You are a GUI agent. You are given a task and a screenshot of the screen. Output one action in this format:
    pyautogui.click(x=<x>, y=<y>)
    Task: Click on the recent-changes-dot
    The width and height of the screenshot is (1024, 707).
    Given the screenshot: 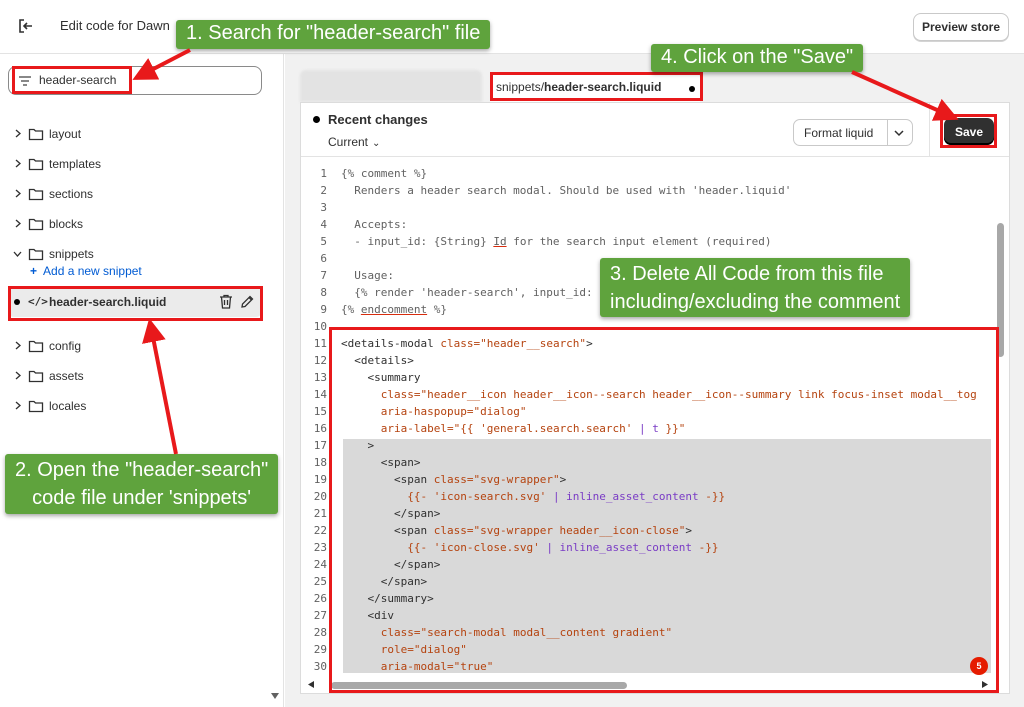 What is the action you would take?
    pyautogui.click(x=316, y=119)
    